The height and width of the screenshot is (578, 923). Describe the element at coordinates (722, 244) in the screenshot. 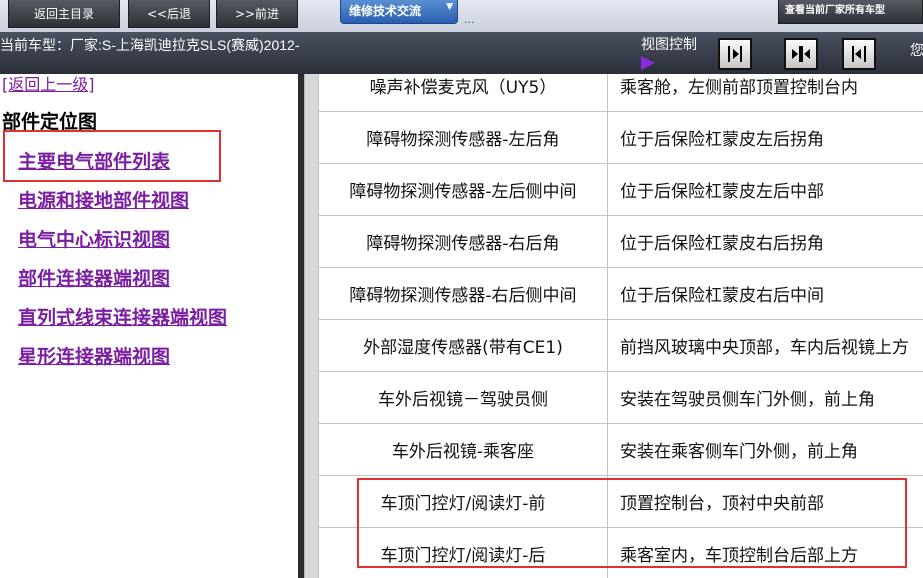

I see `part-location-cell: 位于后保险杠蒙皮右后拐角` at that location.